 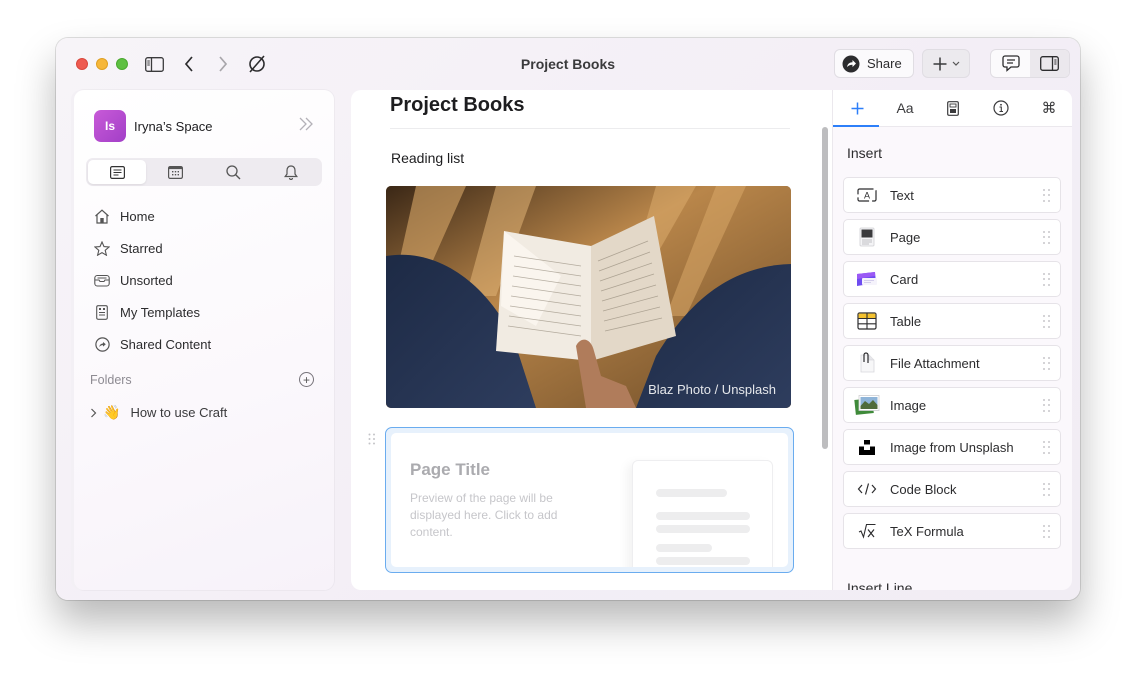 What do you see at coordinates (110, 126) in the screenshot?
I see `space-avatar: Is` at bounding box center [110, 126].